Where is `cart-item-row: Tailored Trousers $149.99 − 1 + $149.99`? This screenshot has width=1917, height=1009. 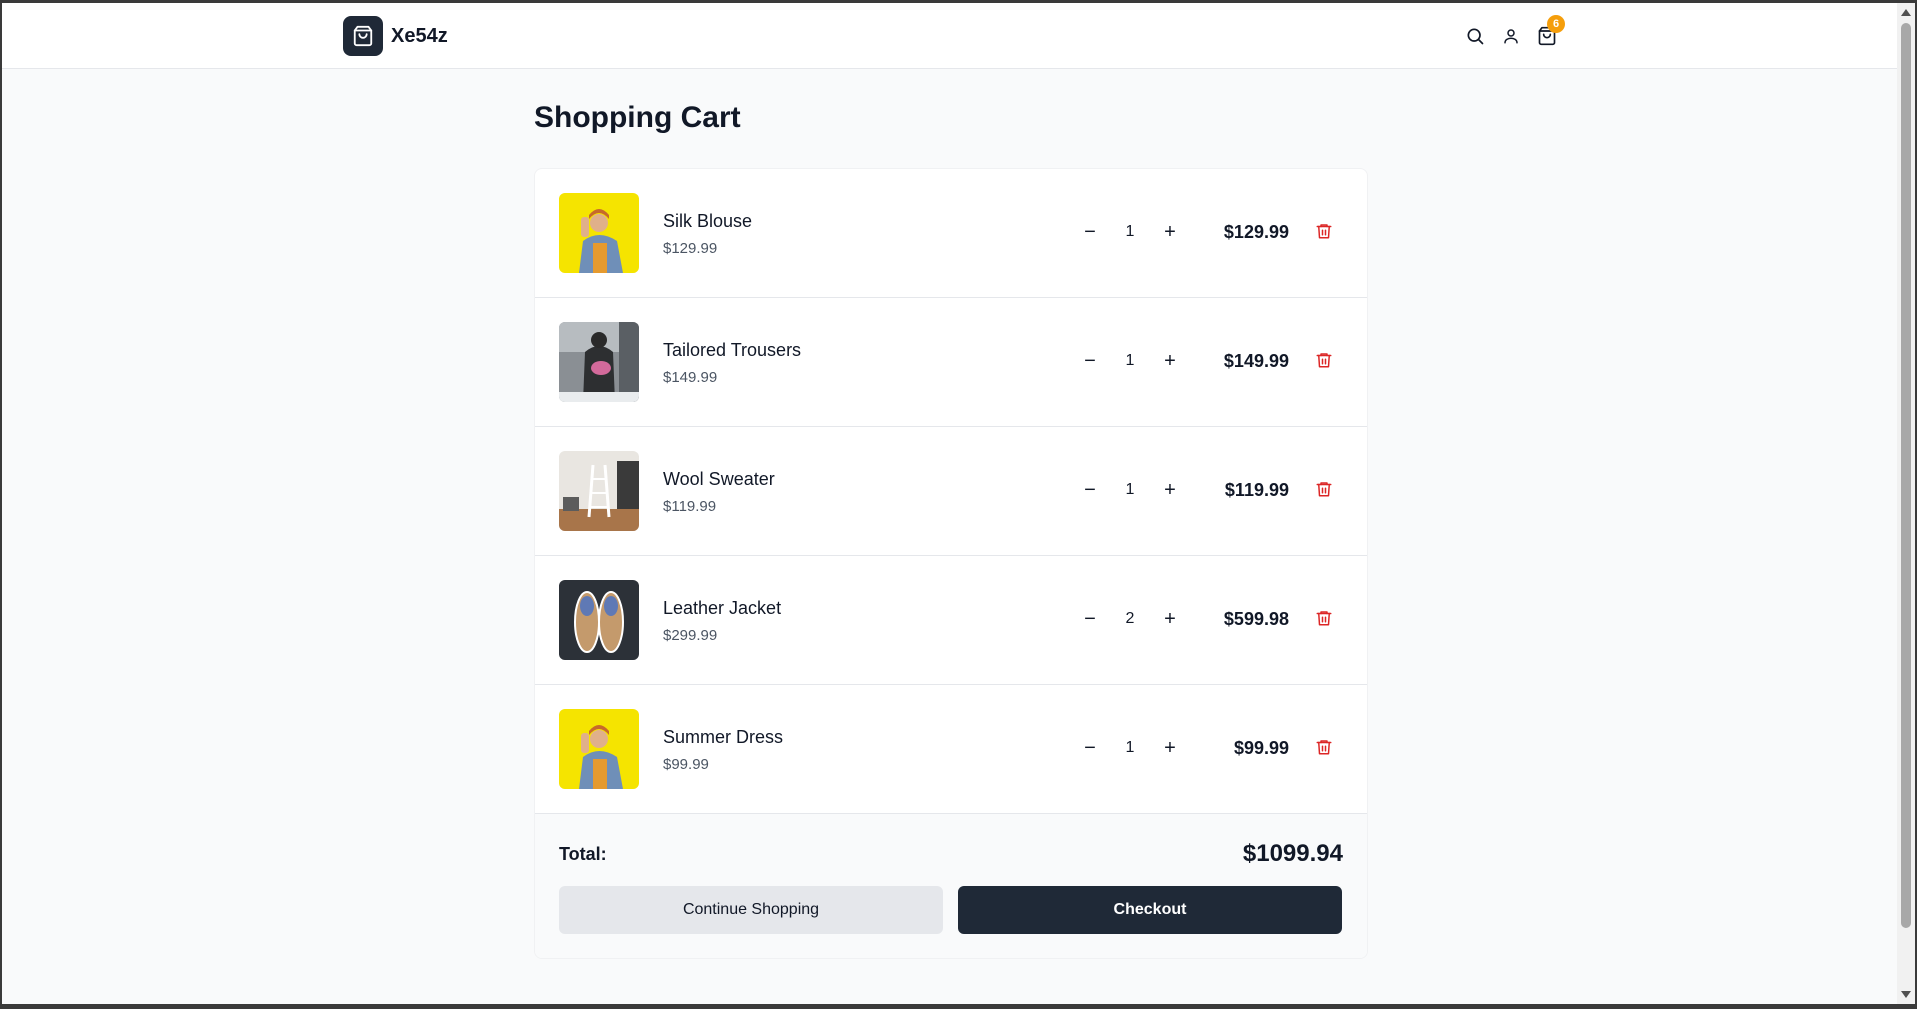
cart-item-row: Tailored Trousers $149.99 − 1 + $149.99 is located at coordinates (951, 362).